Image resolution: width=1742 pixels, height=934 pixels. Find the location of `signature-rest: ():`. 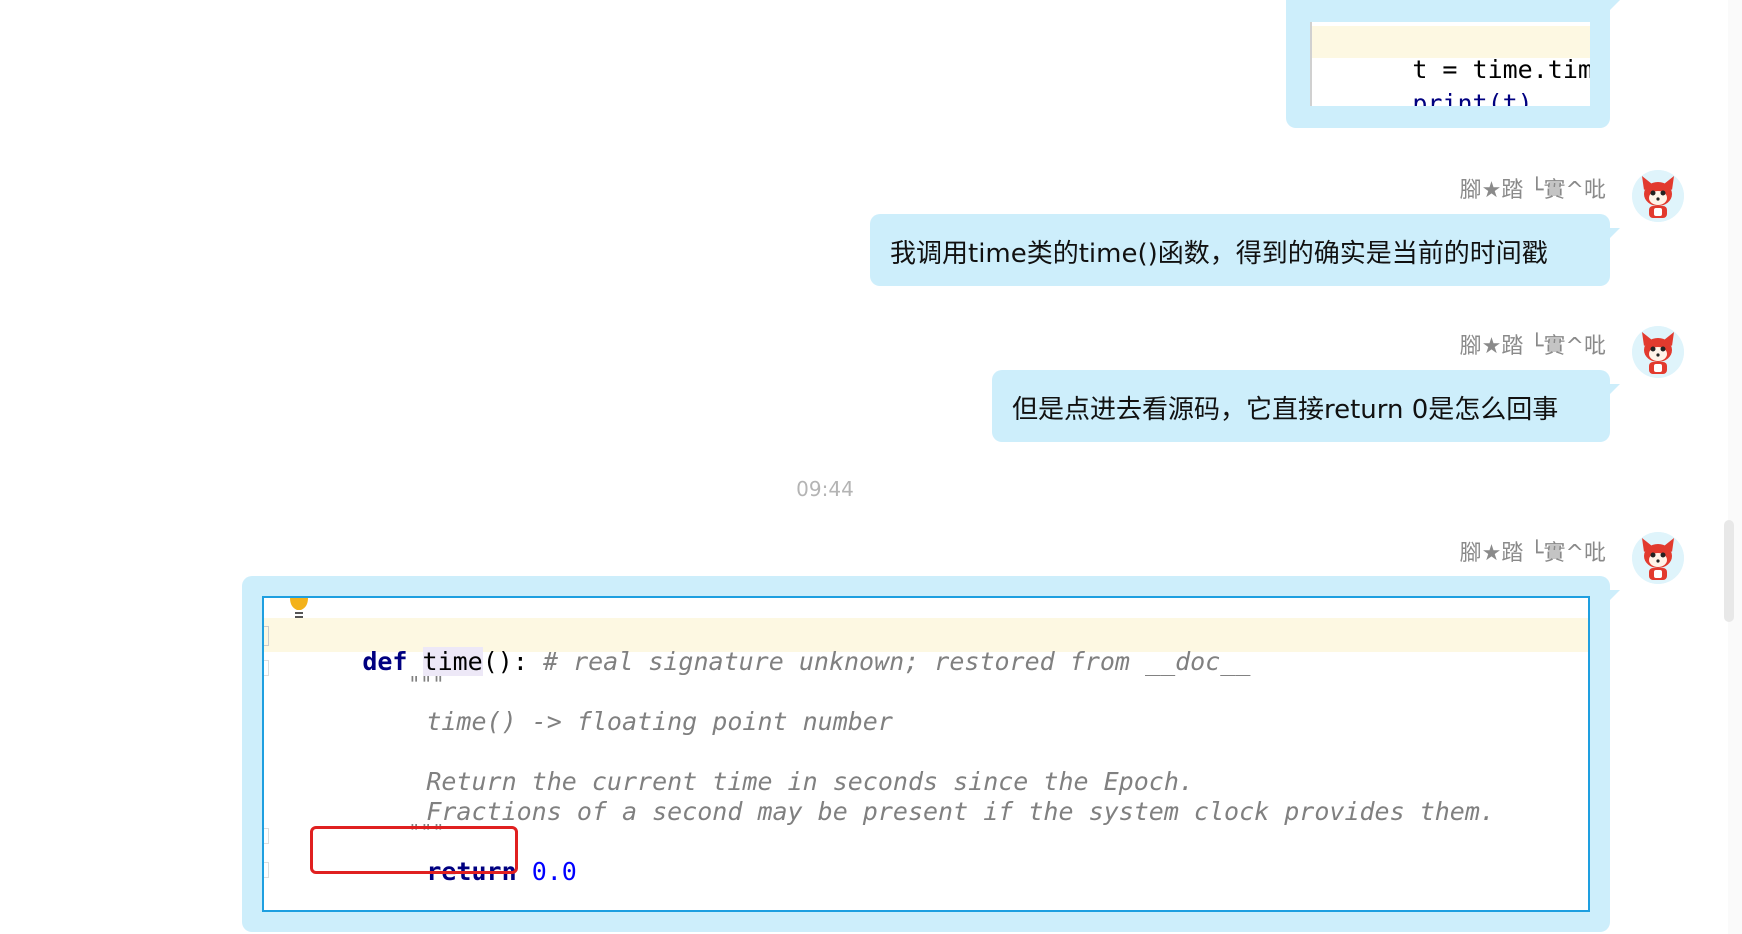

signature-rest: (): is located at coordinates (505, 661).